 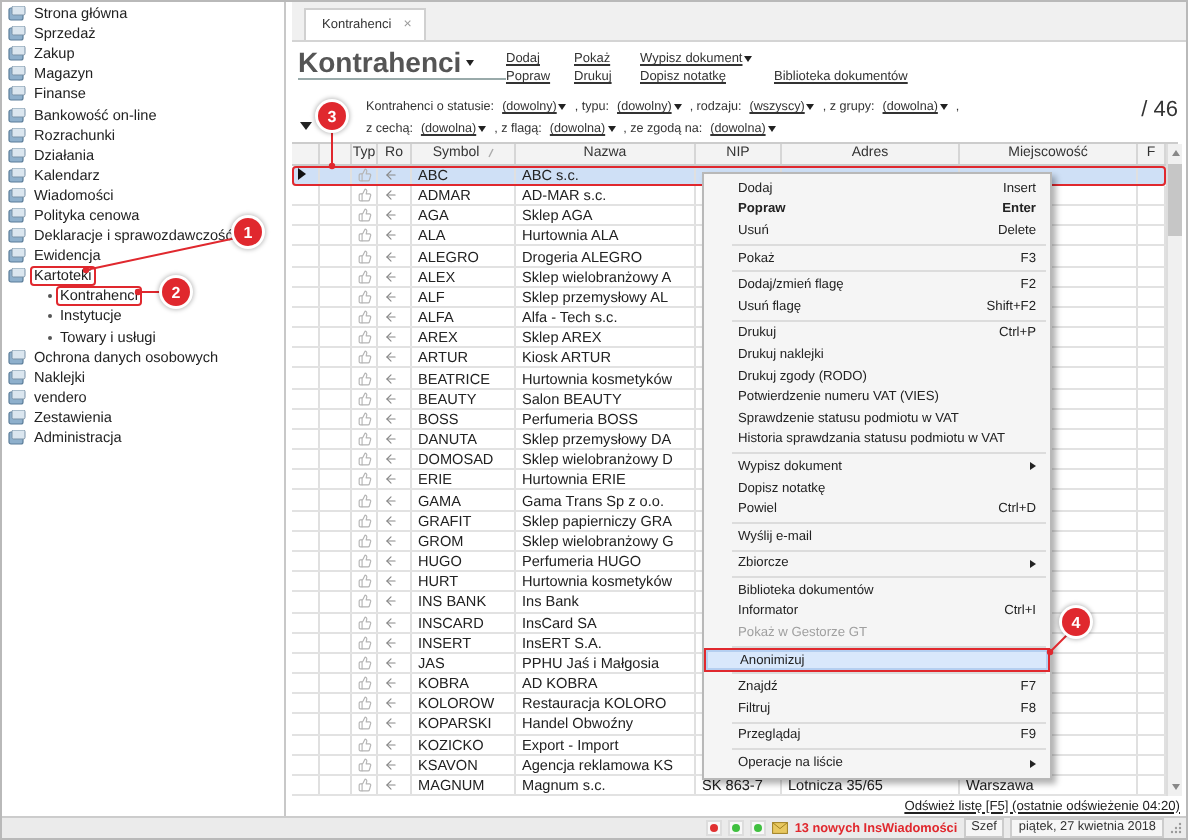 I want to click on record-count: / 46, so click(x=1160, y=110).